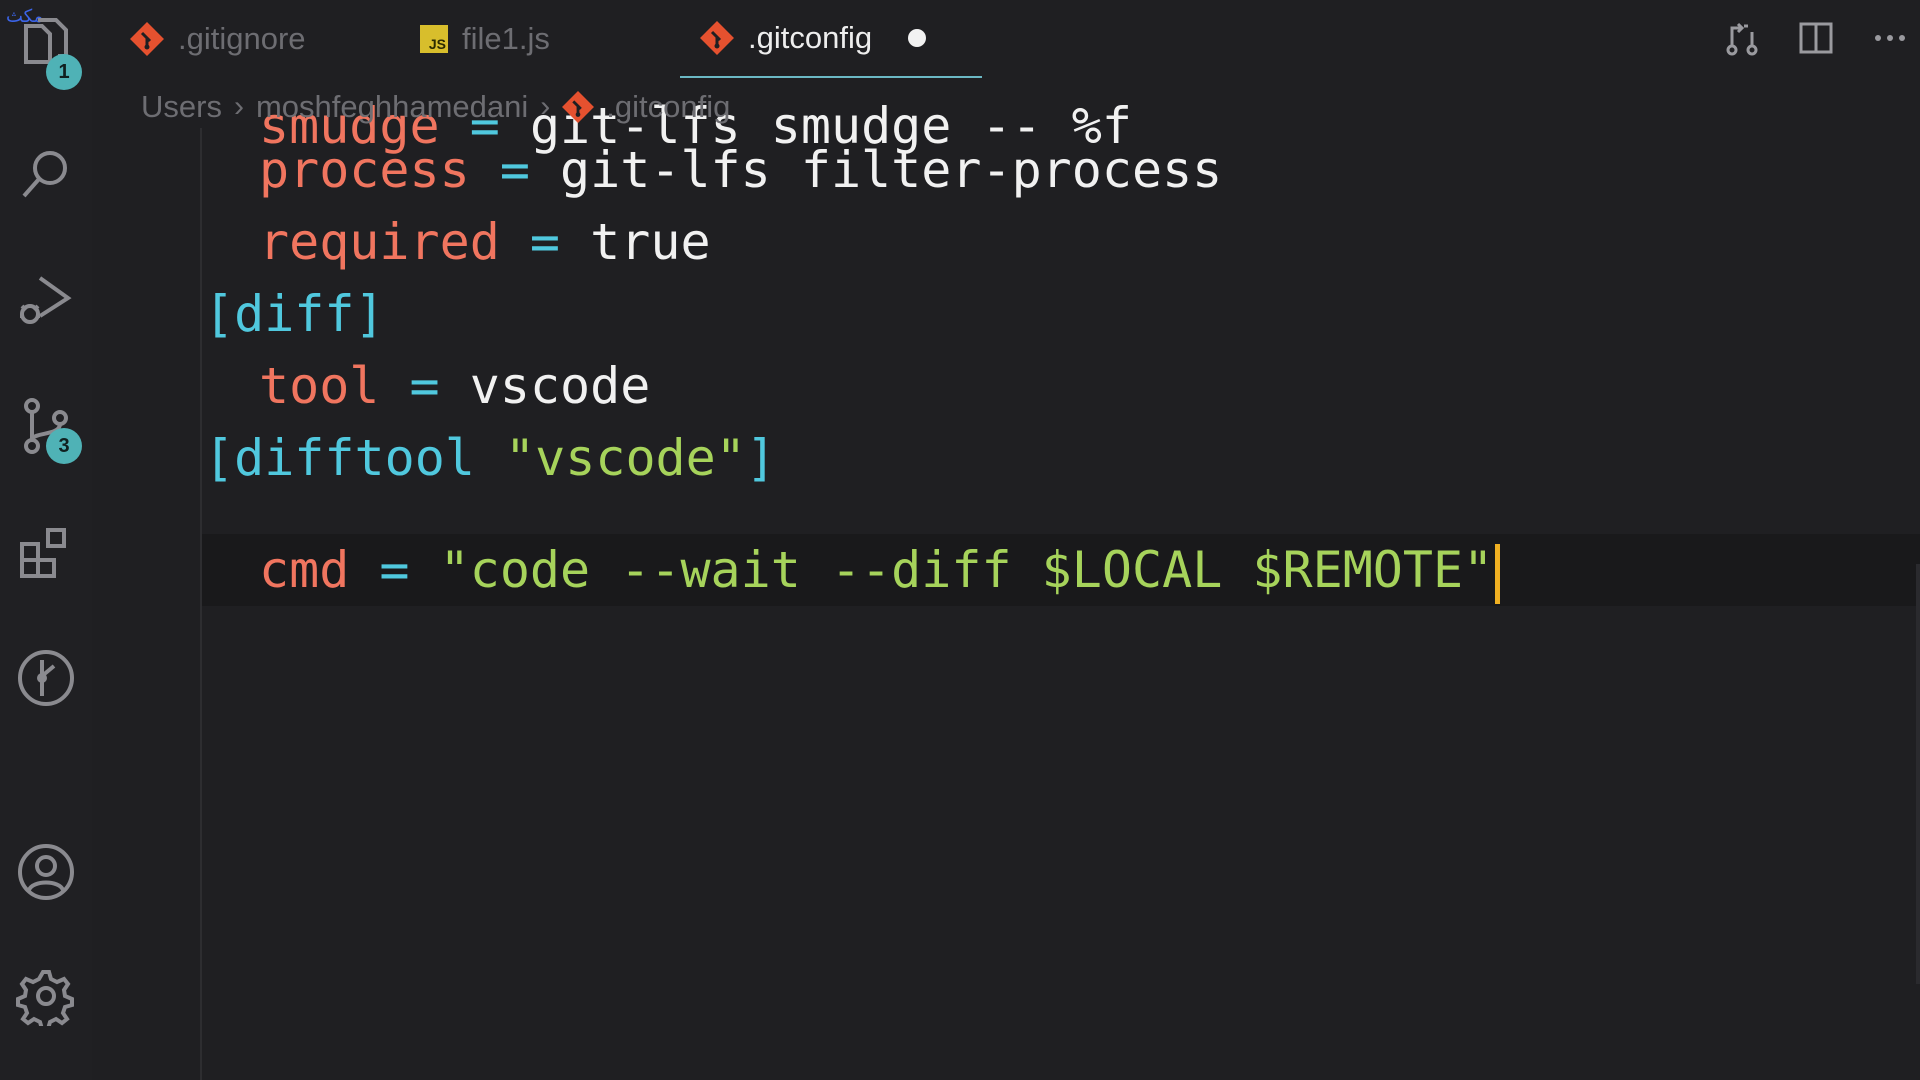 This screenshot has height=1080, width=1920. I want to click on editor-actions, so click(1816, 38).